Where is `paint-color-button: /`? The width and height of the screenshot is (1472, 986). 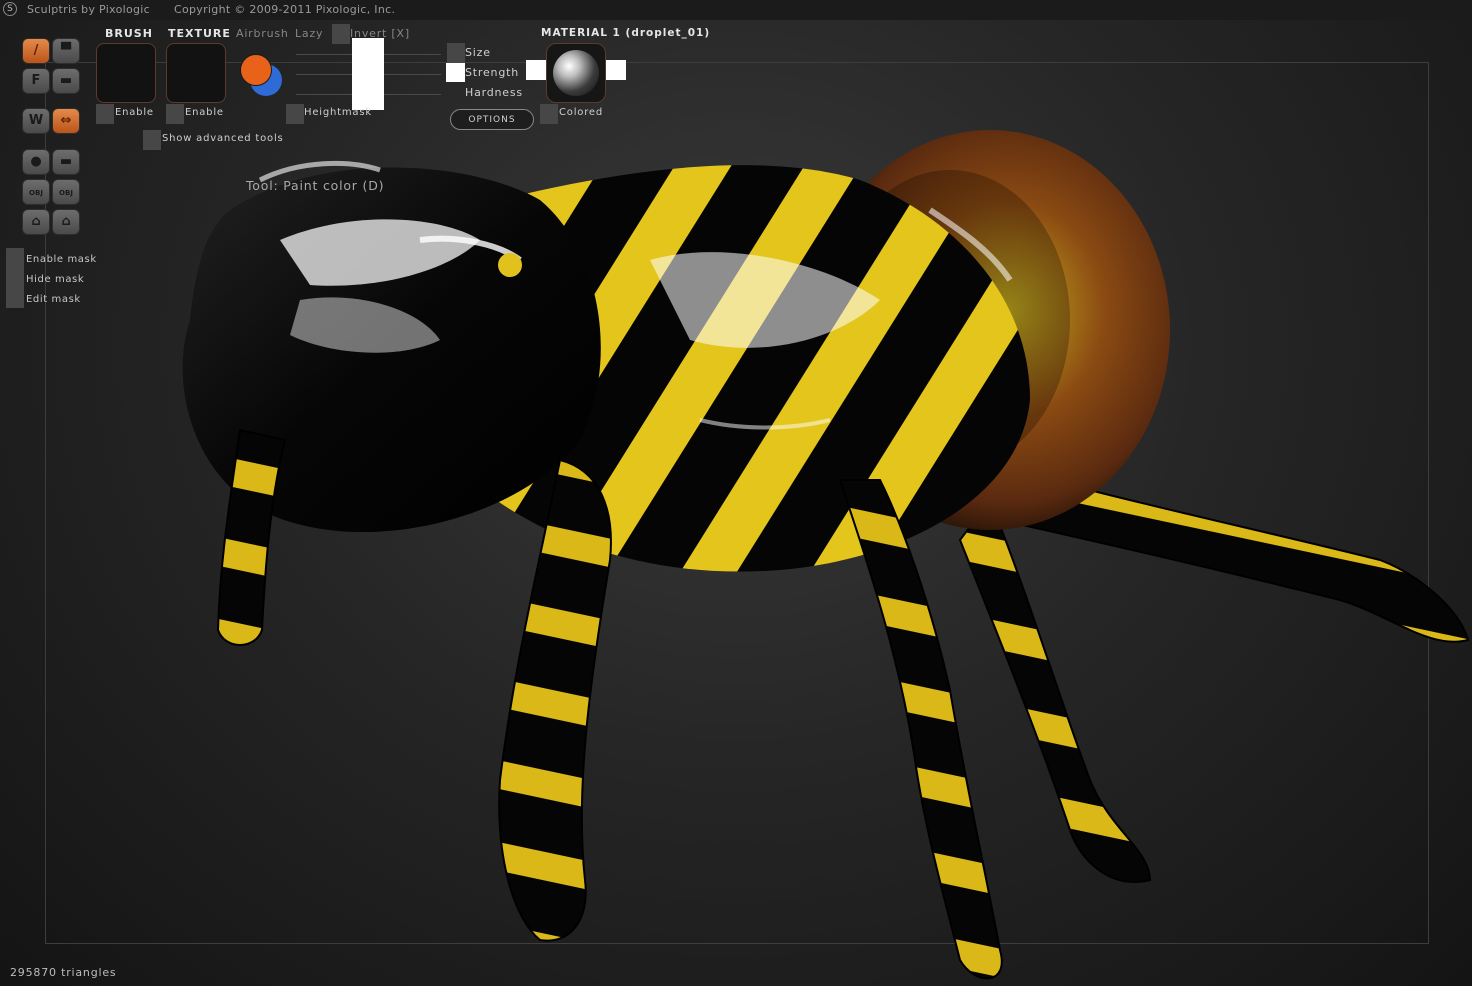
paint-color-button: / is located at coordinates (36, 51).